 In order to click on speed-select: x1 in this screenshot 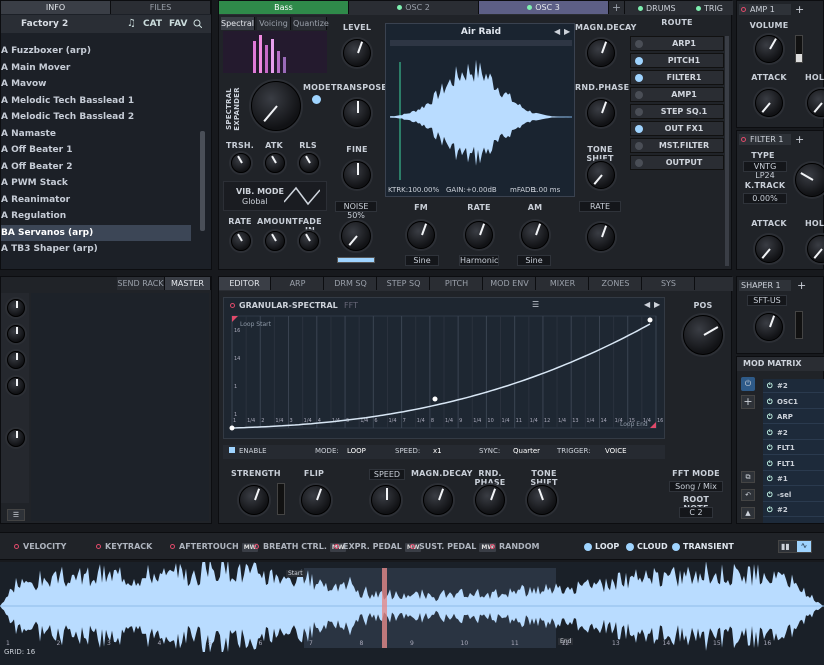, I will do `click(437, 451)`.